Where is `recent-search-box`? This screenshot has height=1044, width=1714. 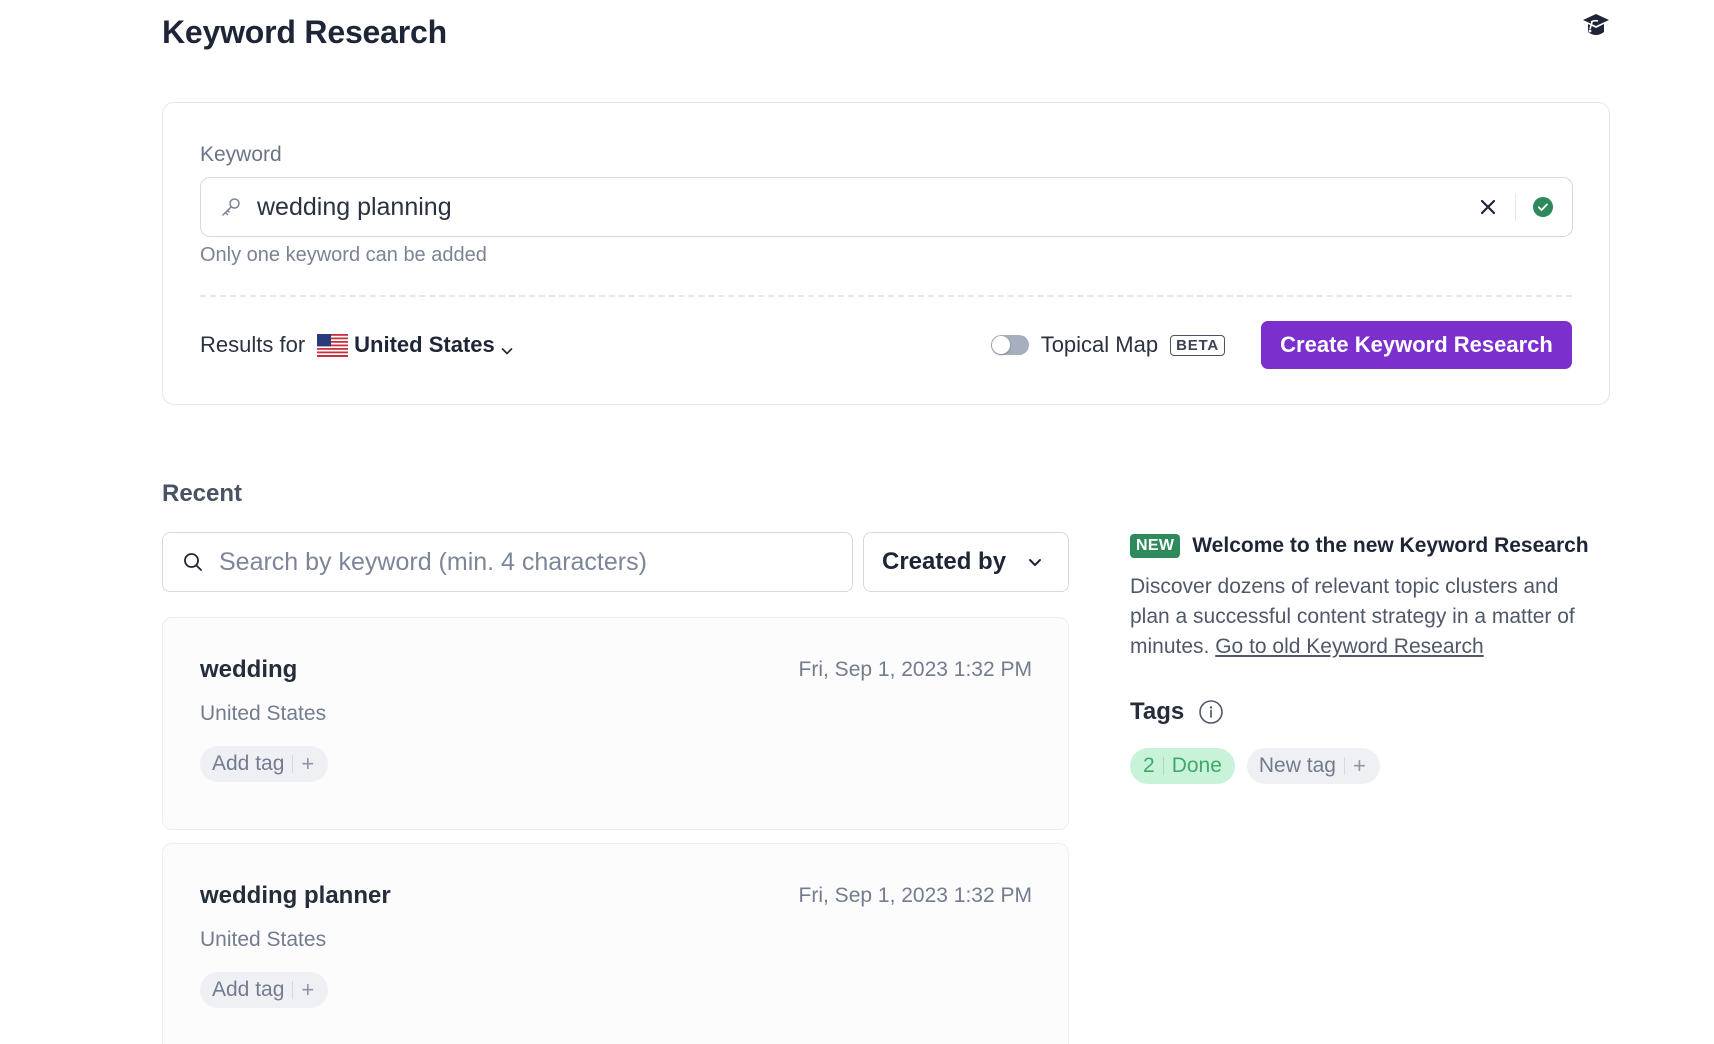 recent-search-box is located at coordinates (507, 562).